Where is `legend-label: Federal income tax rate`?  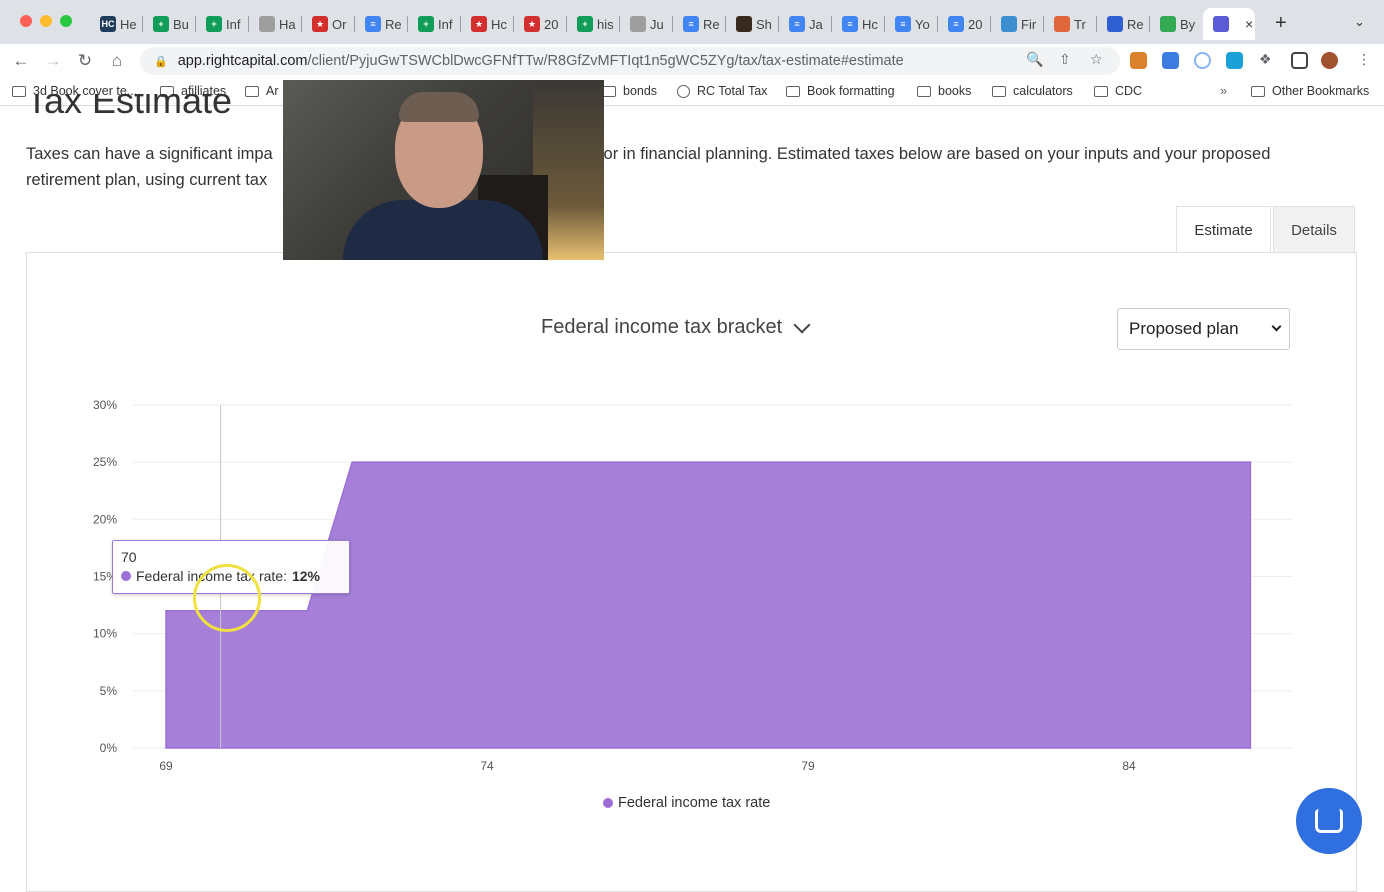 legend-label: Federal income tax rate is located at coordinates (694, 803).